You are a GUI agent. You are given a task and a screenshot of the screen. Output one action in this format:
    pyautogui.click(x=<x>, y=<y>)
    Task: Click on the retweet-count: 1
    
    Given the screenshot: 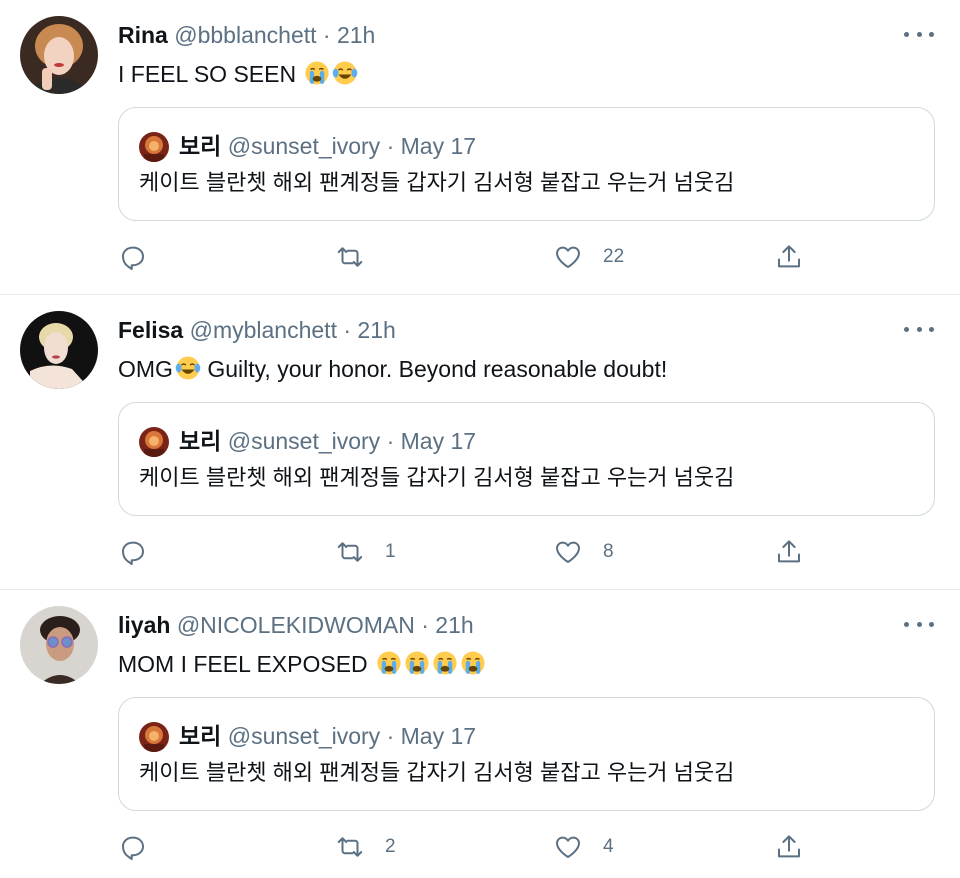 What is the action you would take?
    pyautogui.click(x=390, y=551)
    